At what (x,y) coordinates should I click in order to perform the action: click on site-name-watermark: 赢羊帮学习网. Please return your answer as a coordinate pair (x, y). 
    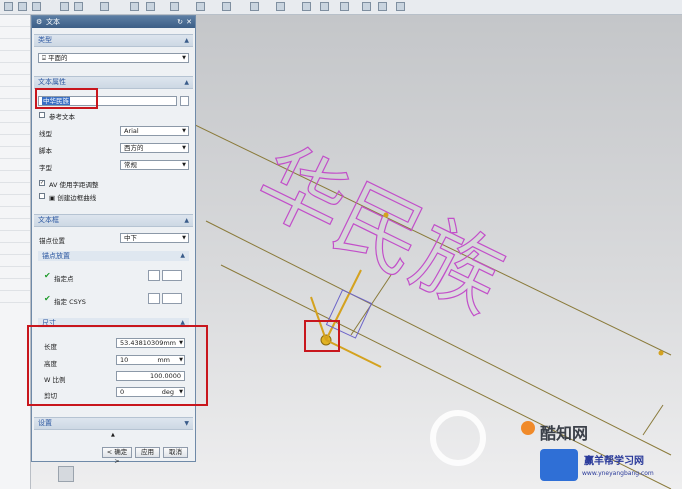
    Looking at the image, I should click on (614, 461).